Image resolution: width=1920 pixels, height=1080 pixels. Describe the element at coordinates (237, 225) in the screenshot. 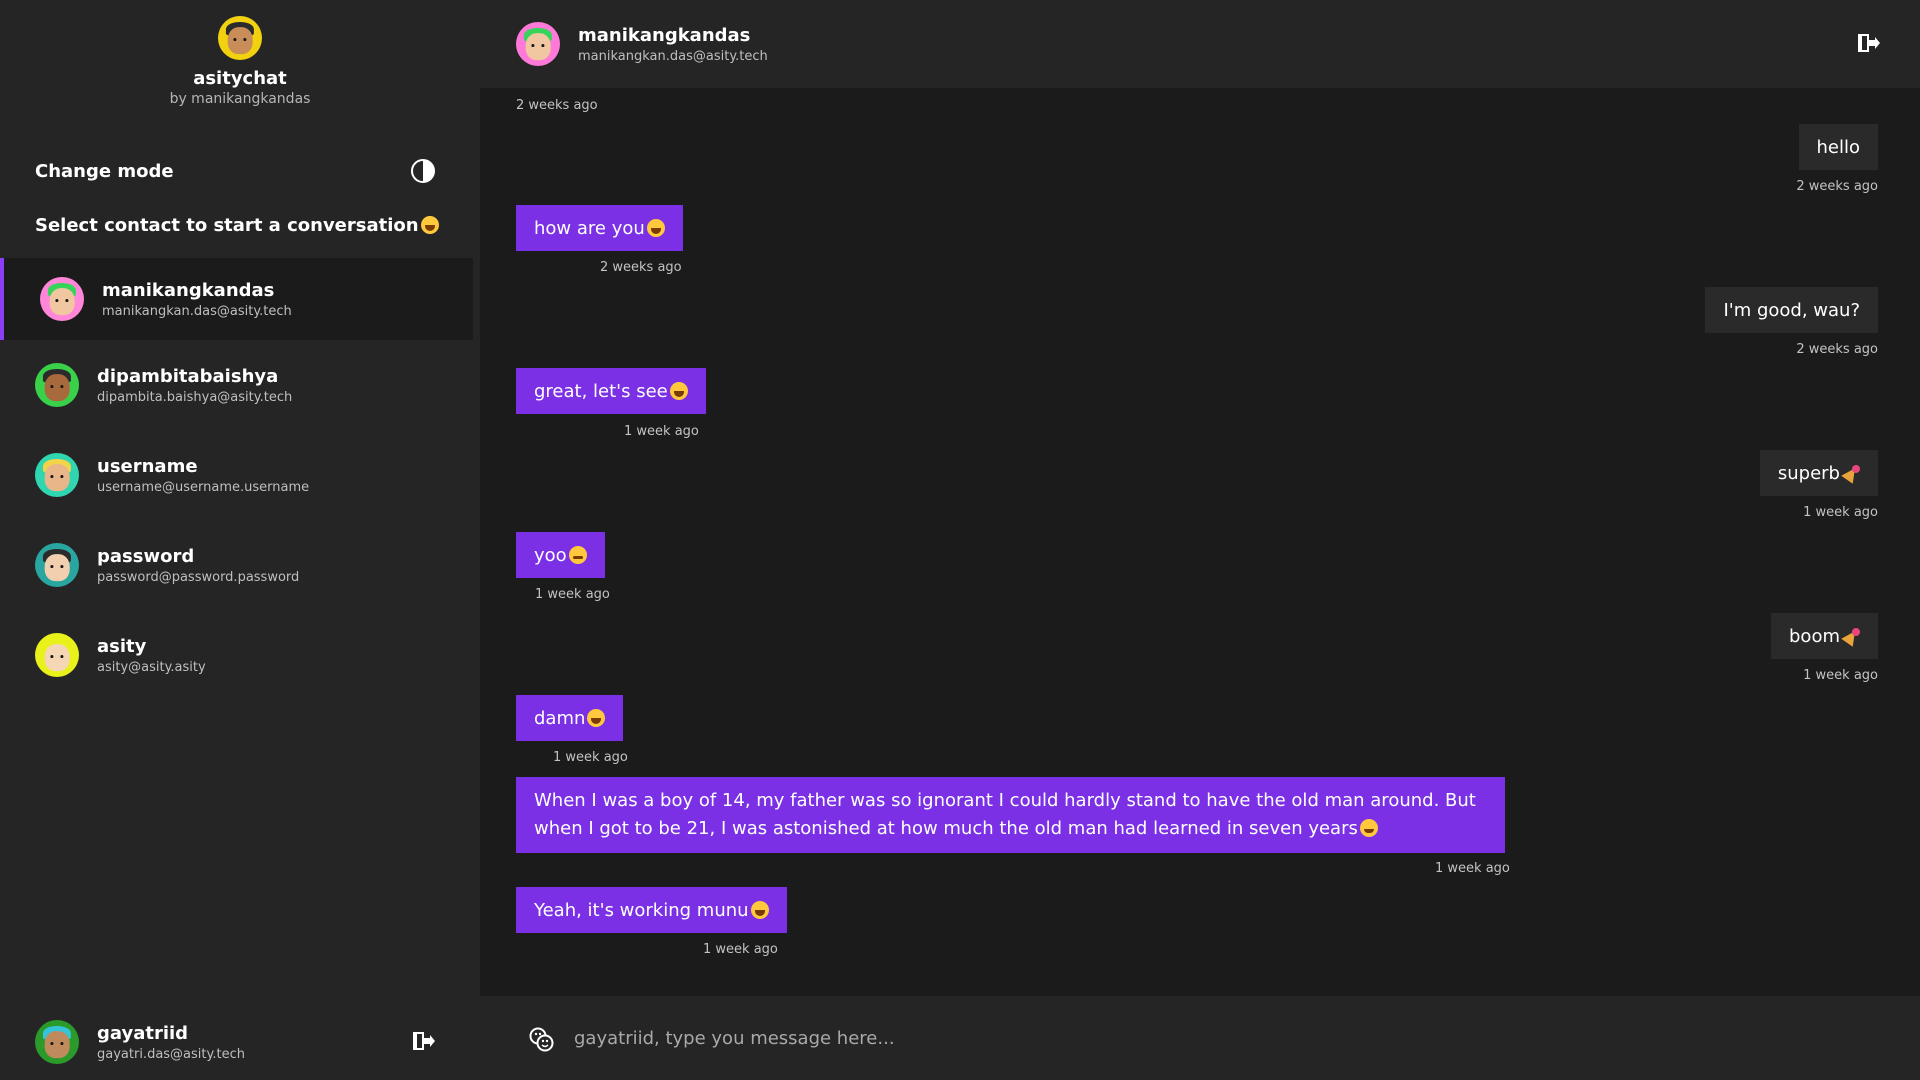

I see `select-contact-label: Select contact to start a conversation` at that location.